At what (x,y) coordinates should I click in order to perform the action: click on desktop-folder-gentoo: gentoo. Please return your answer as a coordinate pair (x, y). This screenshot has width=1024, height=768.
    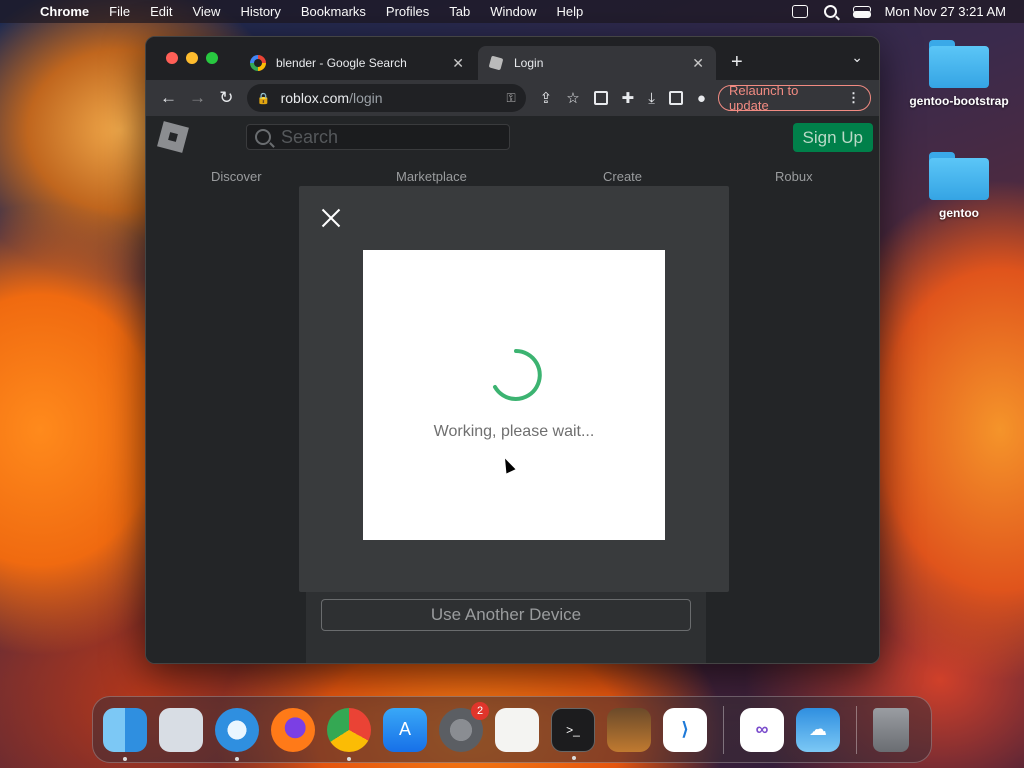
    Looking at the image, I should click on (959, 186).